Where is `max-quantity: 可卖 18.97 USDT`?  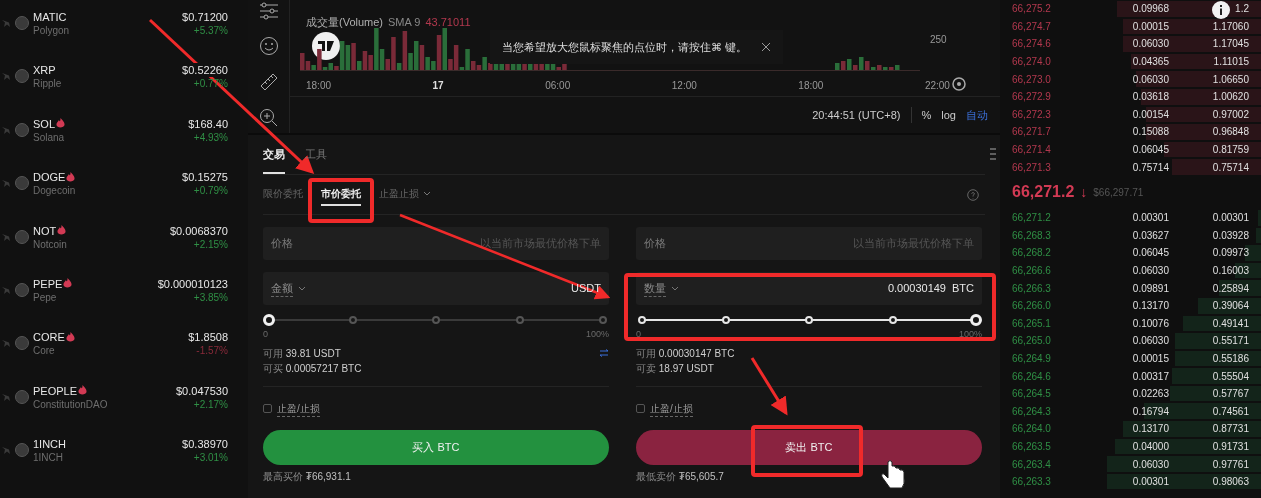
max-quantity: 可卖 18.97 USDT is located at coordinates (675, 368).